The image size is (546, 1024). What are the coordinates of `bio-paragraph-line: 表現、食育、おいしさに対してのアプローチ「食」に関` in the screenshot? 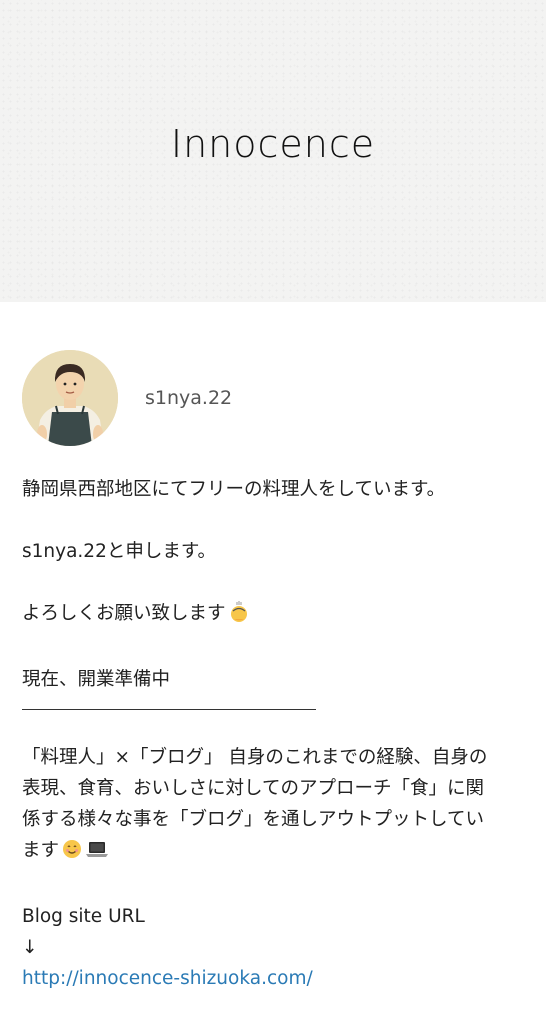 It's located at (253, 788).